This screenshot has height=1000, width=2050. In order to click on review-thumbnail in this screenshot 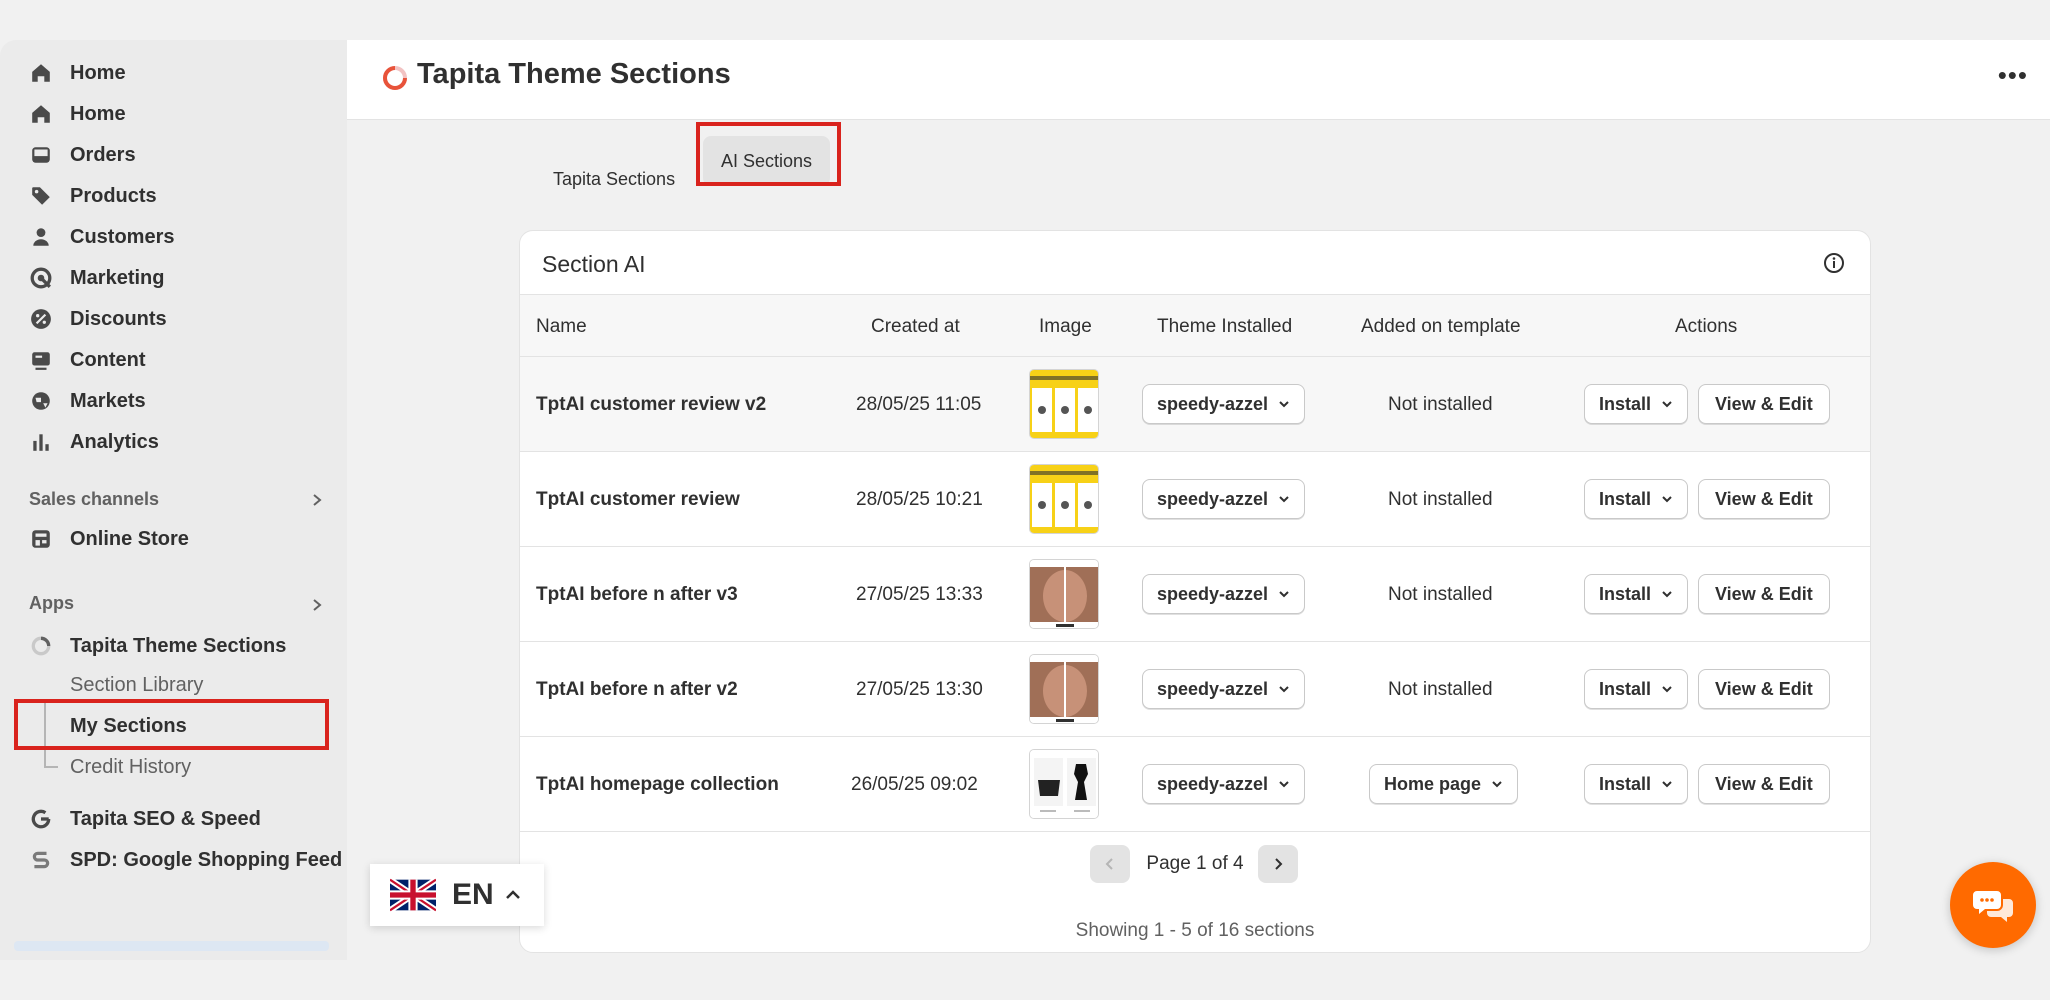, I will do `click(1064, 499)`.